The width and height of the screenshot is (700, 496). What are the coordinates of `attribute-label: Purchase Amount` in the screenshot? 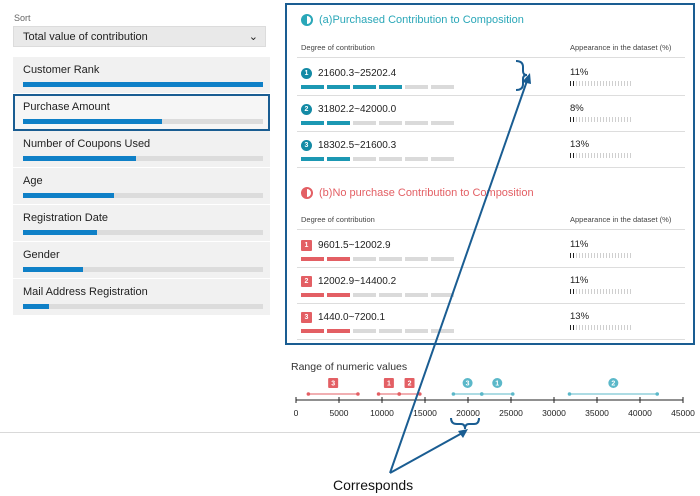 It's located at (66, 107).